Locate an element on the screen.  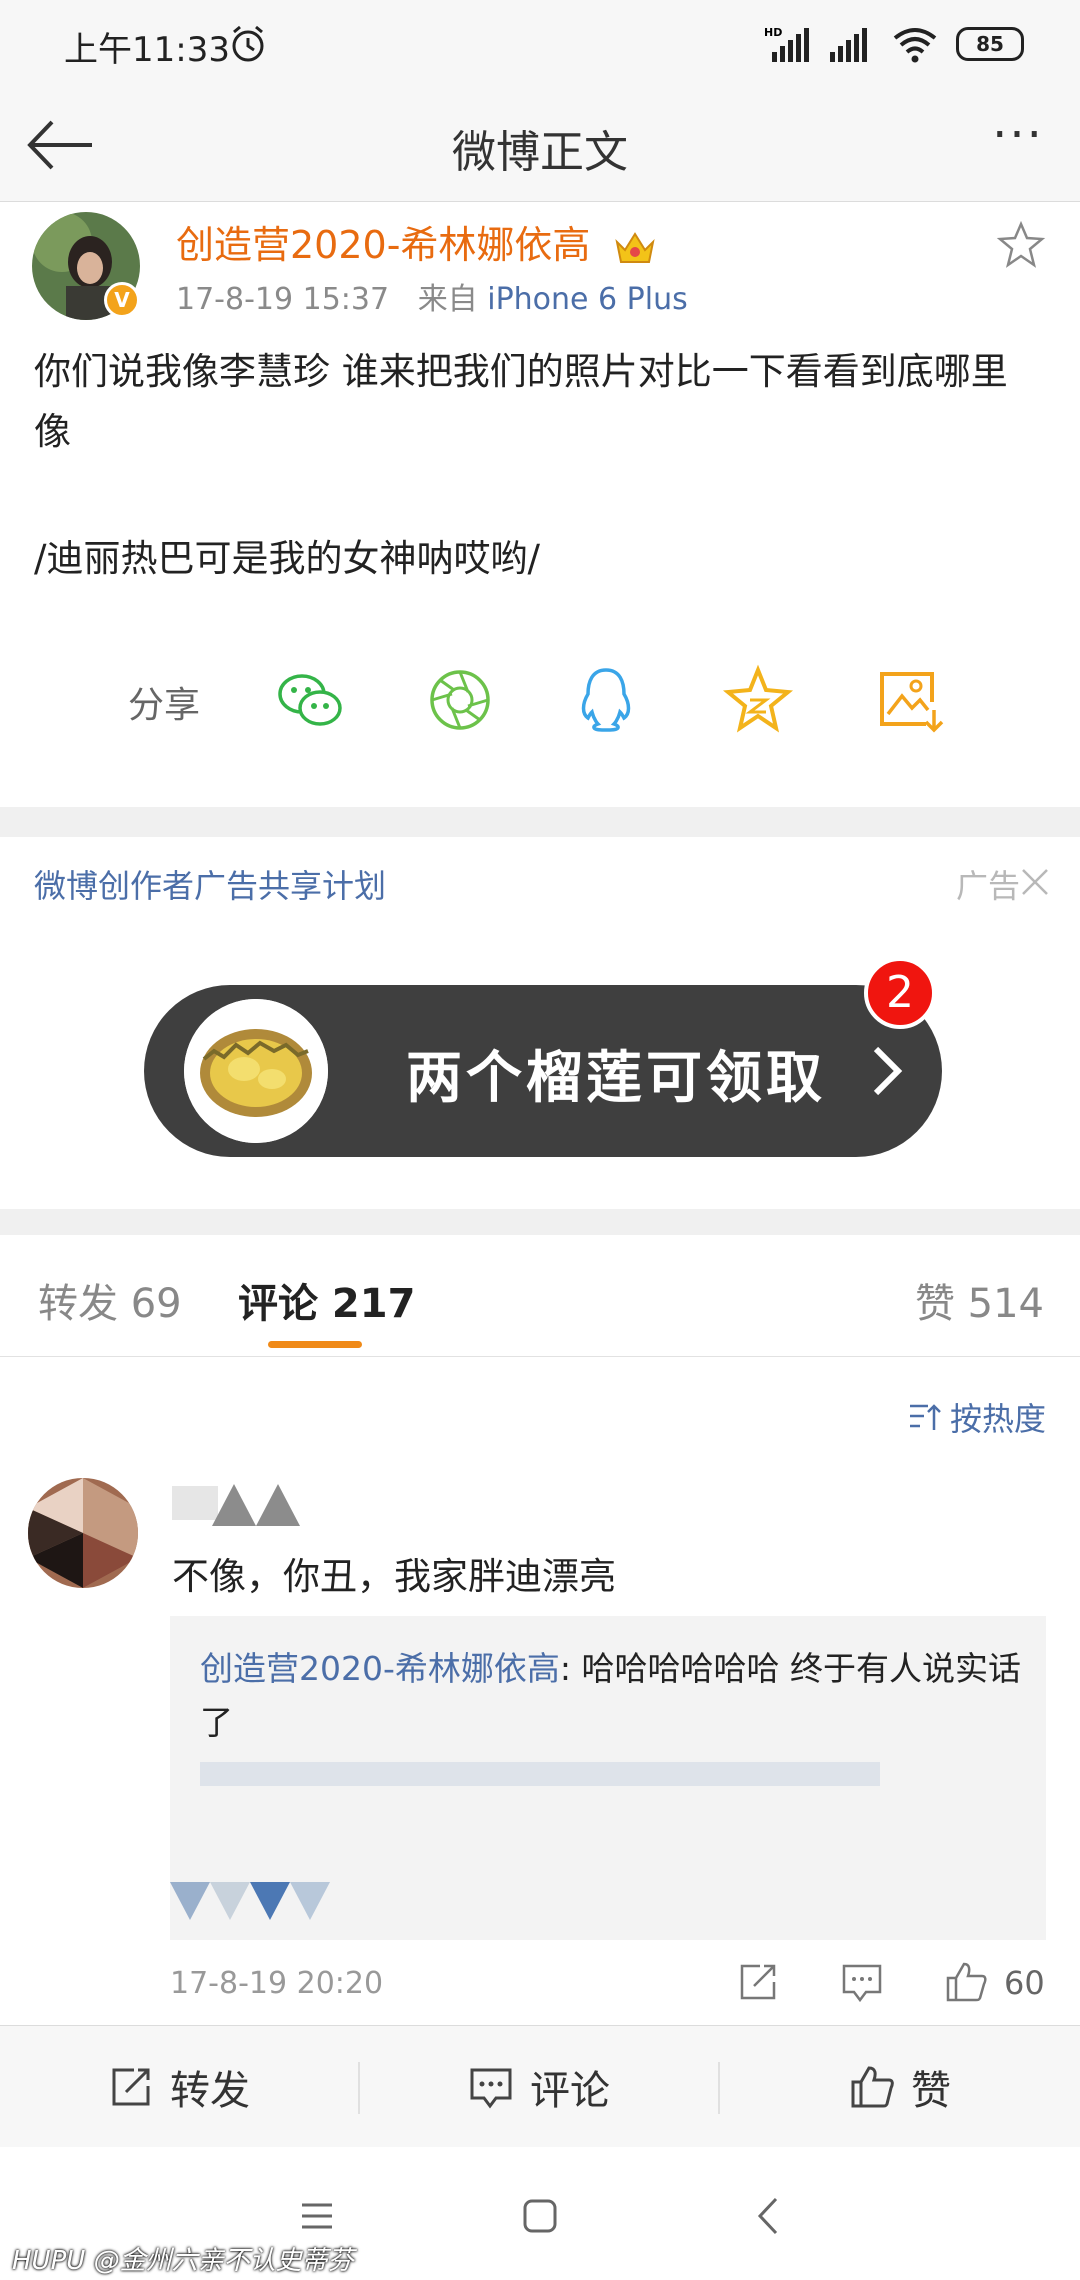
vip-crown-icon is located at coordinates (634, 247).